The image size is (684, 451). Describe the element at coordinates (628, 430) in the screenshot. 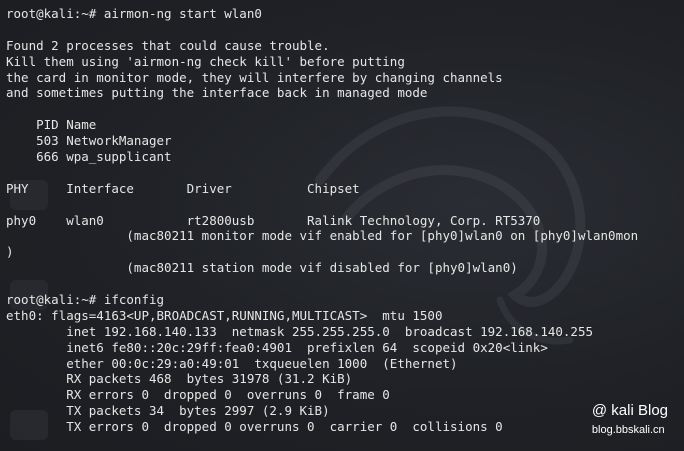

I see `watermark-url: blog.bbskali.cn` at that location.